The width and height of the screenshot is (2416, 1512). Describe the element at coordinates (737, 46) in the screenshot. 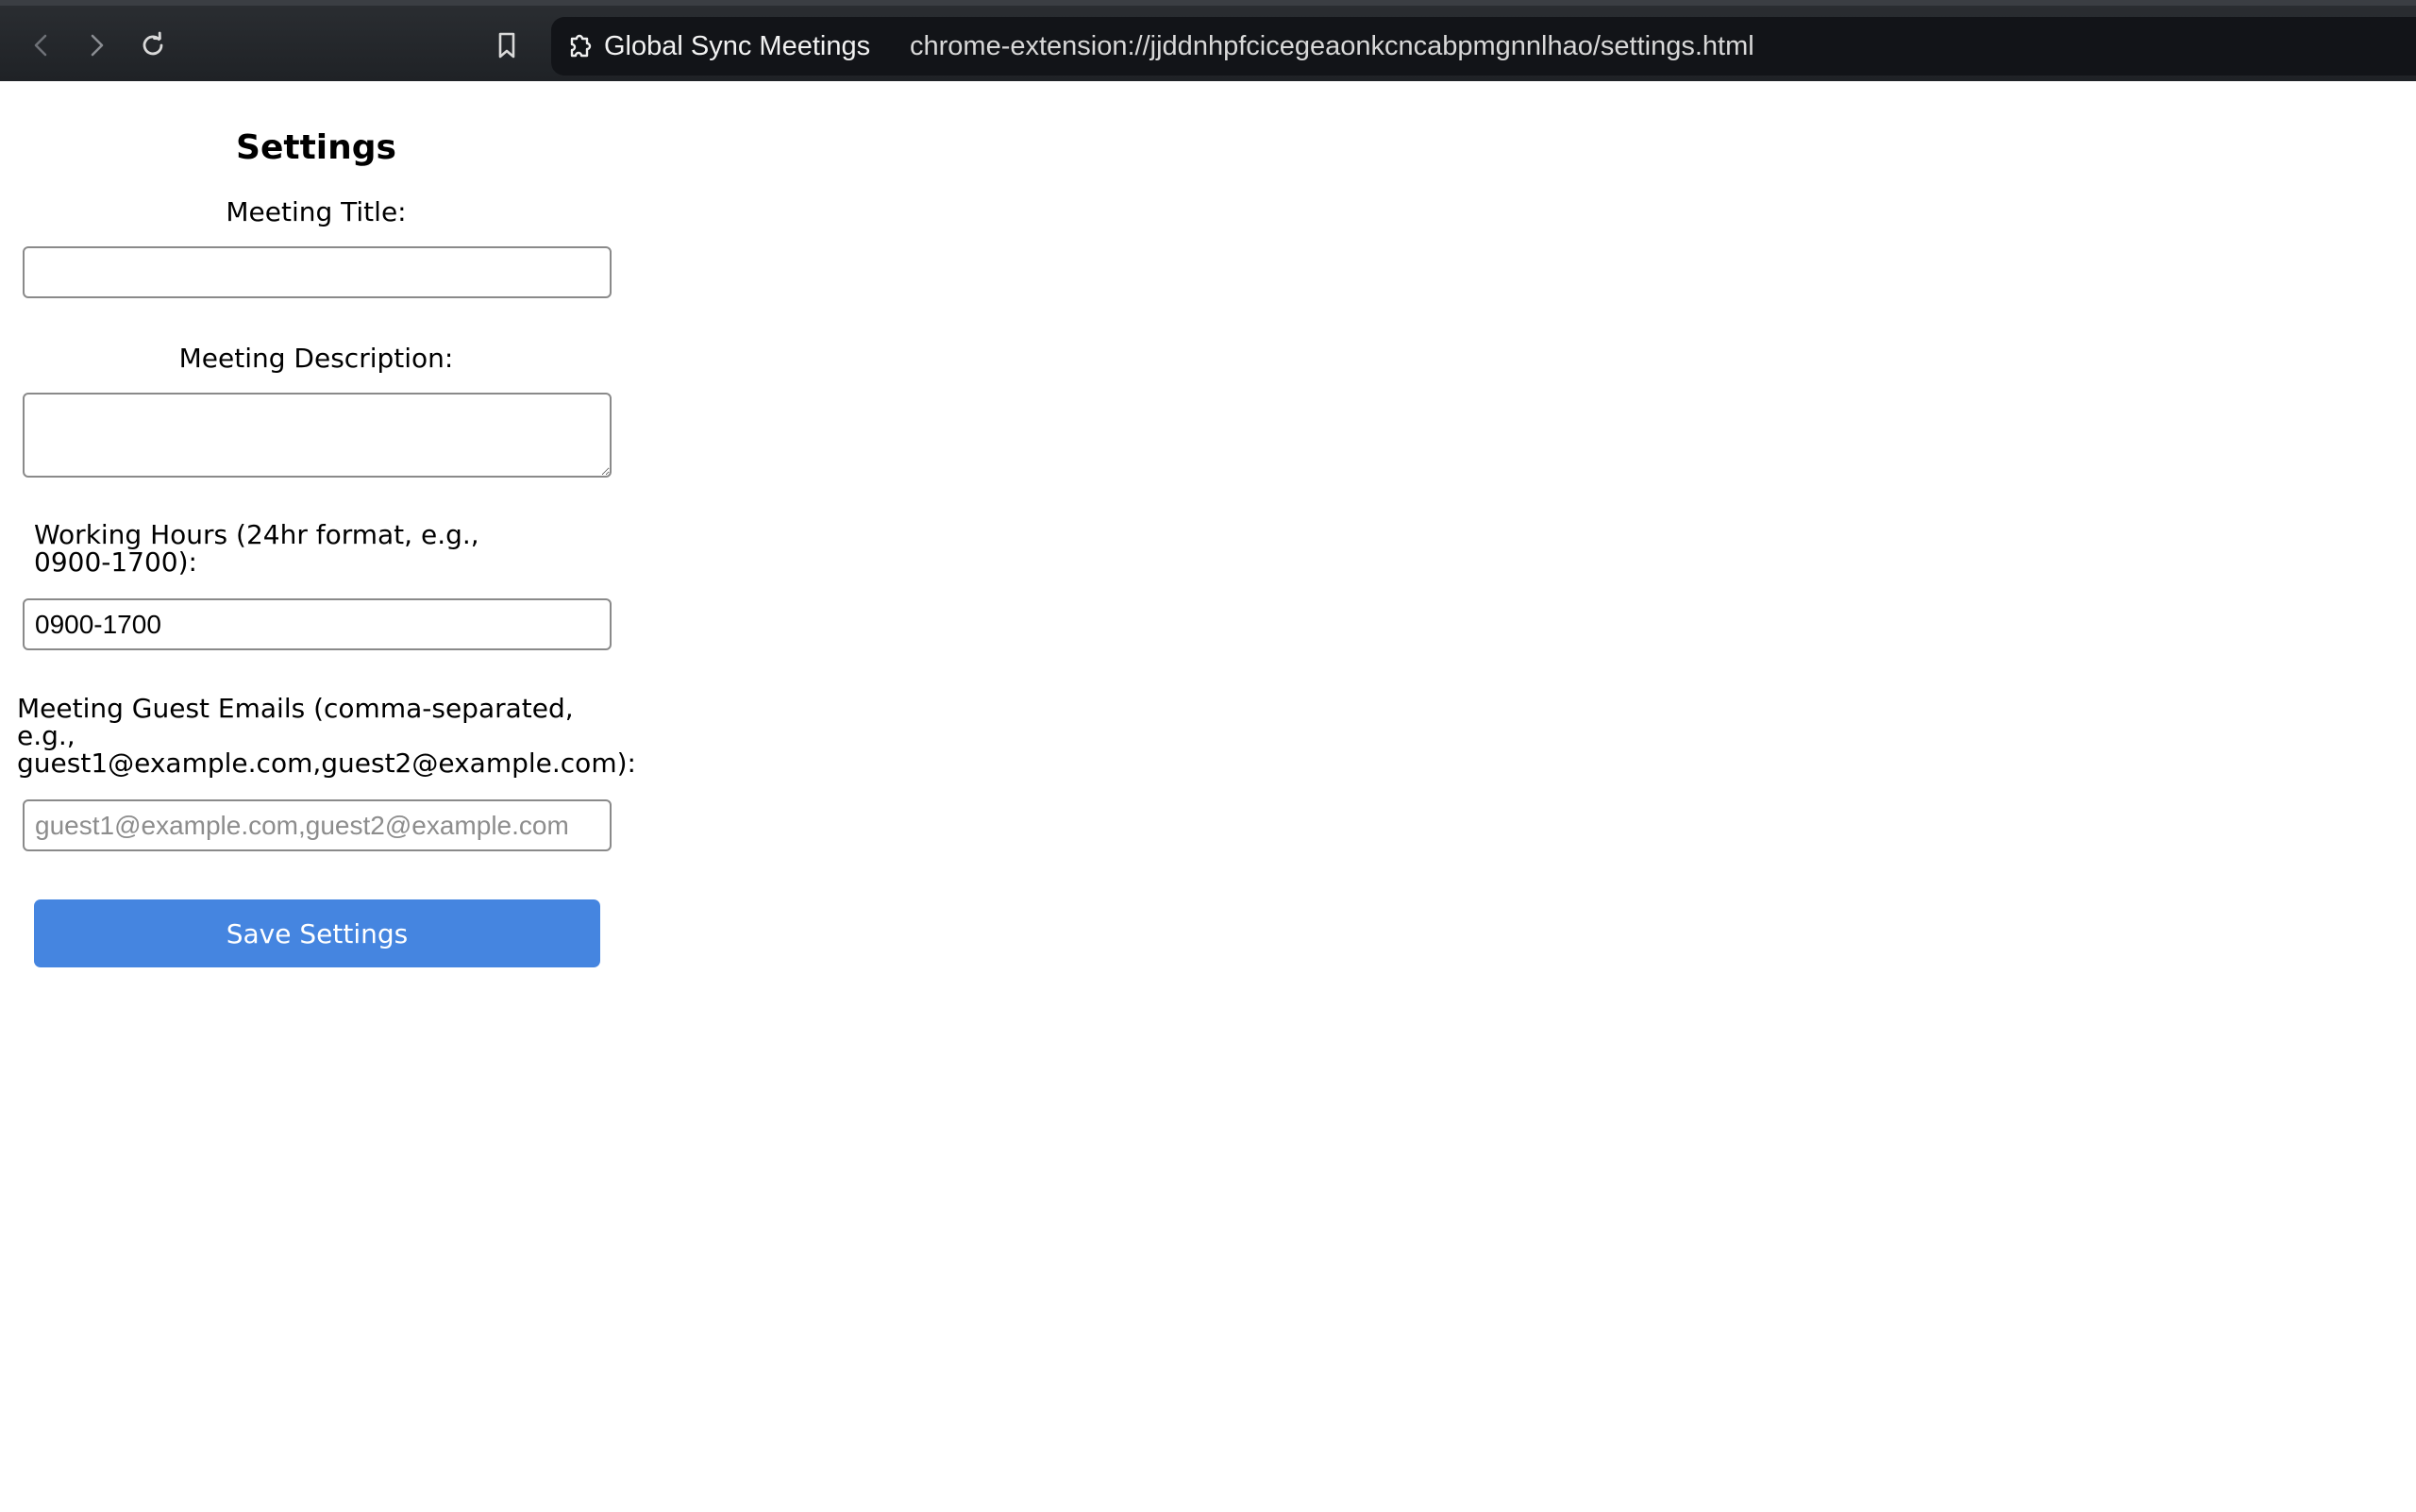

I see `site-name: Global Sync Meetings` at that location.